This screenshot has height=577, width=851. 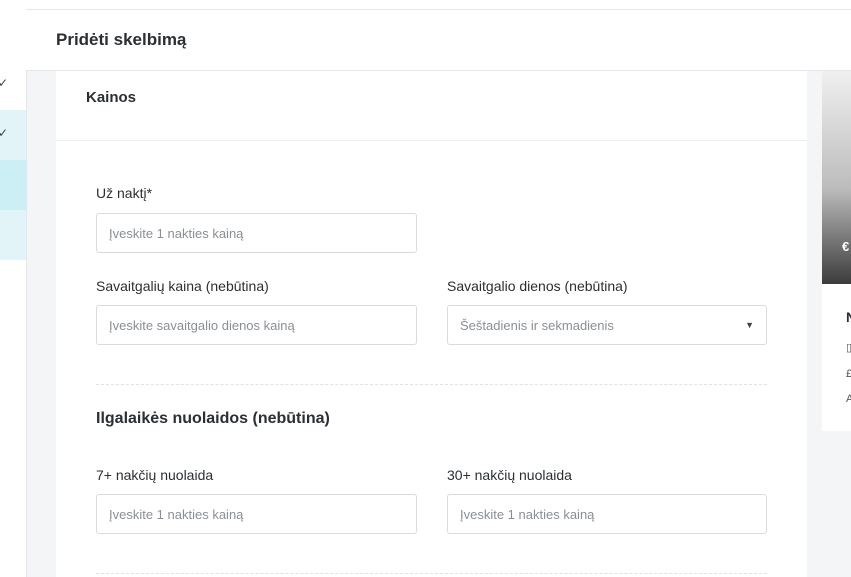 What do you see at coordinates (124, 193) in the screenshot?
I see `per-night-label: Už naktį*` at bounding box center [124, 193].